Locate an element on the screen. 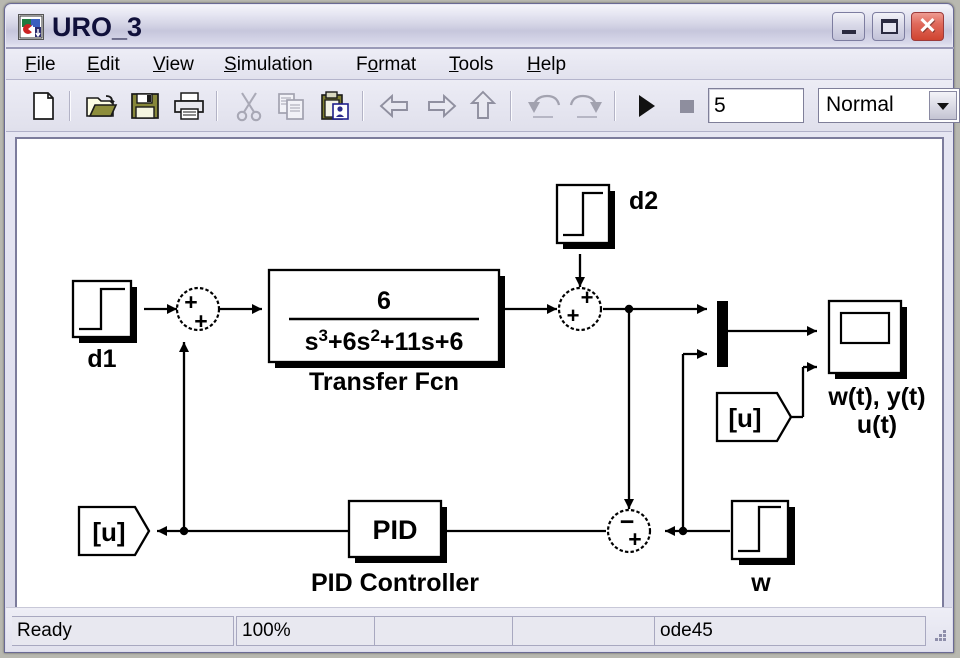 The height and width of the screenshot is (658, 960). stop-simulation-button is located at coordinates (687, 106).